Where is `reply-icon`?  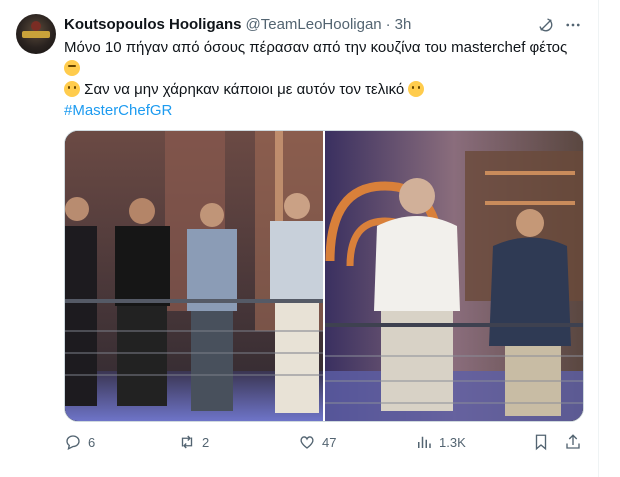
reply-icon is located at coordinates (73, 442).